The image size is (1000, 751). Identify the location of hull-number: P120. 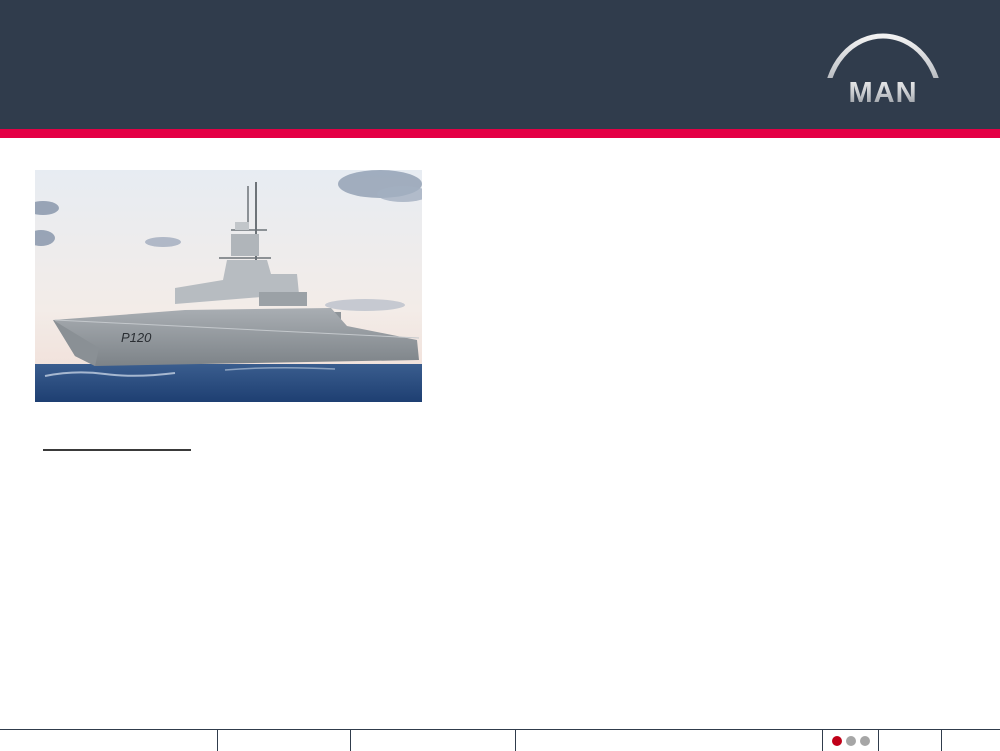
(136, 337).